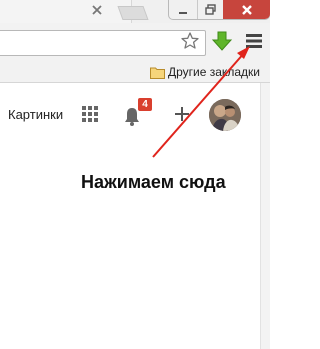 Image resolution: width=320 pixels, height=349 pixels. What do you see at coordinates (66, 11) in the screenshot?
I see `browser-tab` at bounding box center [66, 11].